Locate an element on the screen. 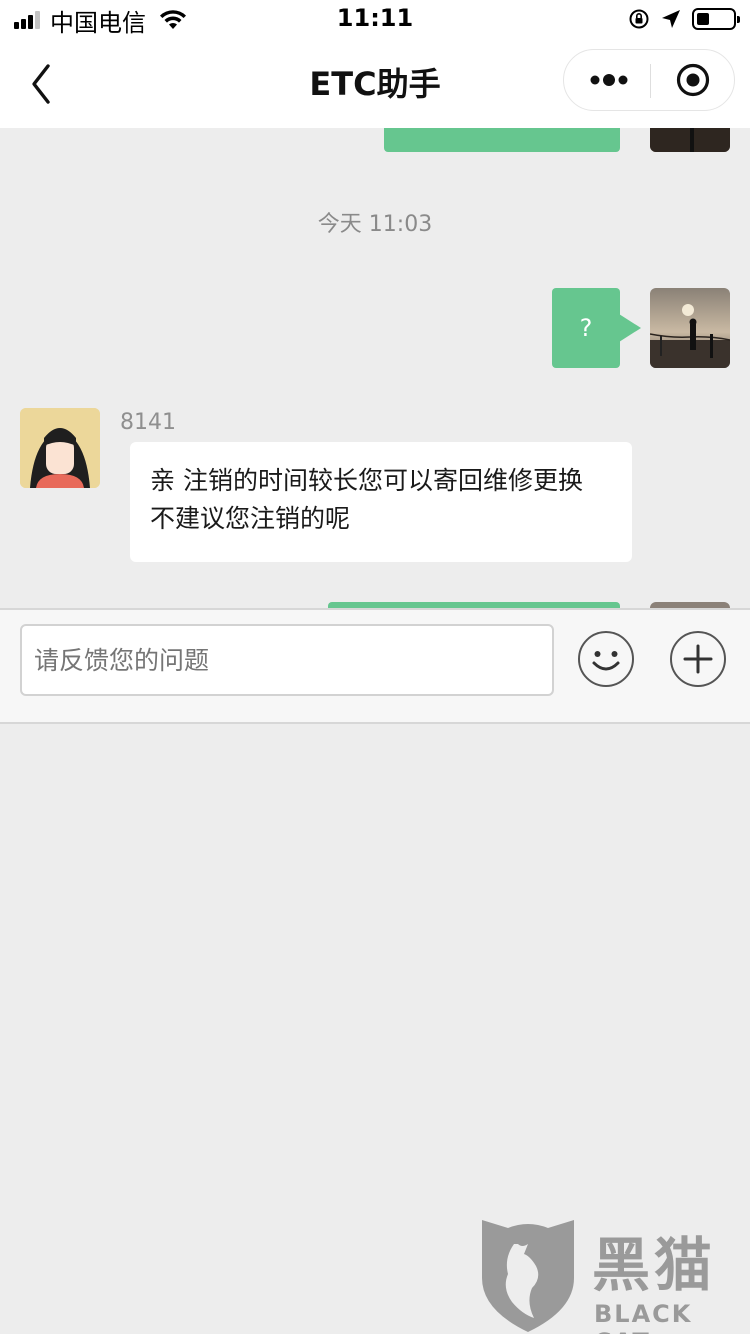  nav-bar: ETC助手 is located at coordinates (375, 84).